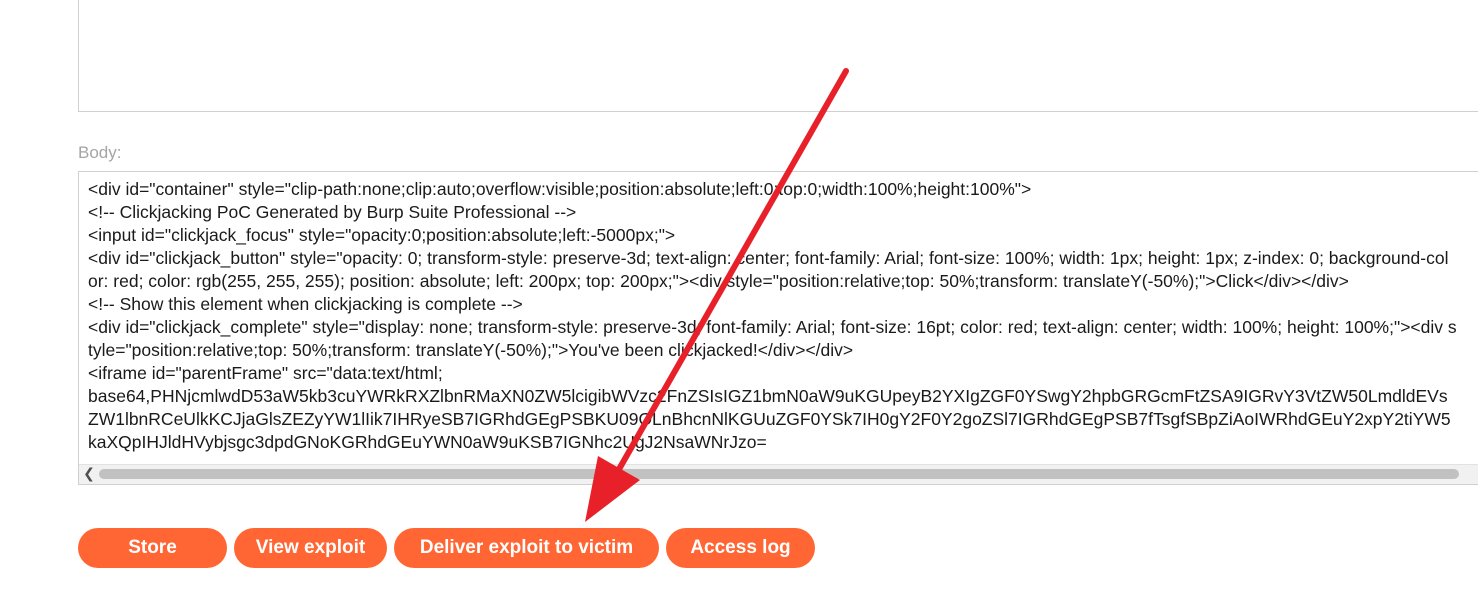 The width and height of the screenshot is (1478, 593). I want to click on scrollbar-thumb, so click(779, 474).